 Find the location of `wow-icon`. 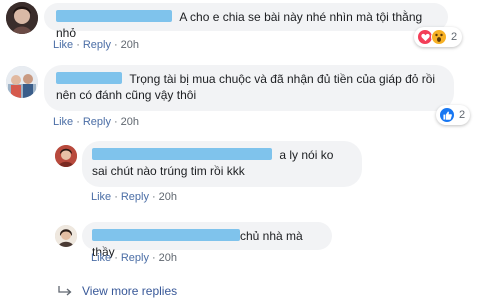

wow-icon is located at coordinates (439, 37).